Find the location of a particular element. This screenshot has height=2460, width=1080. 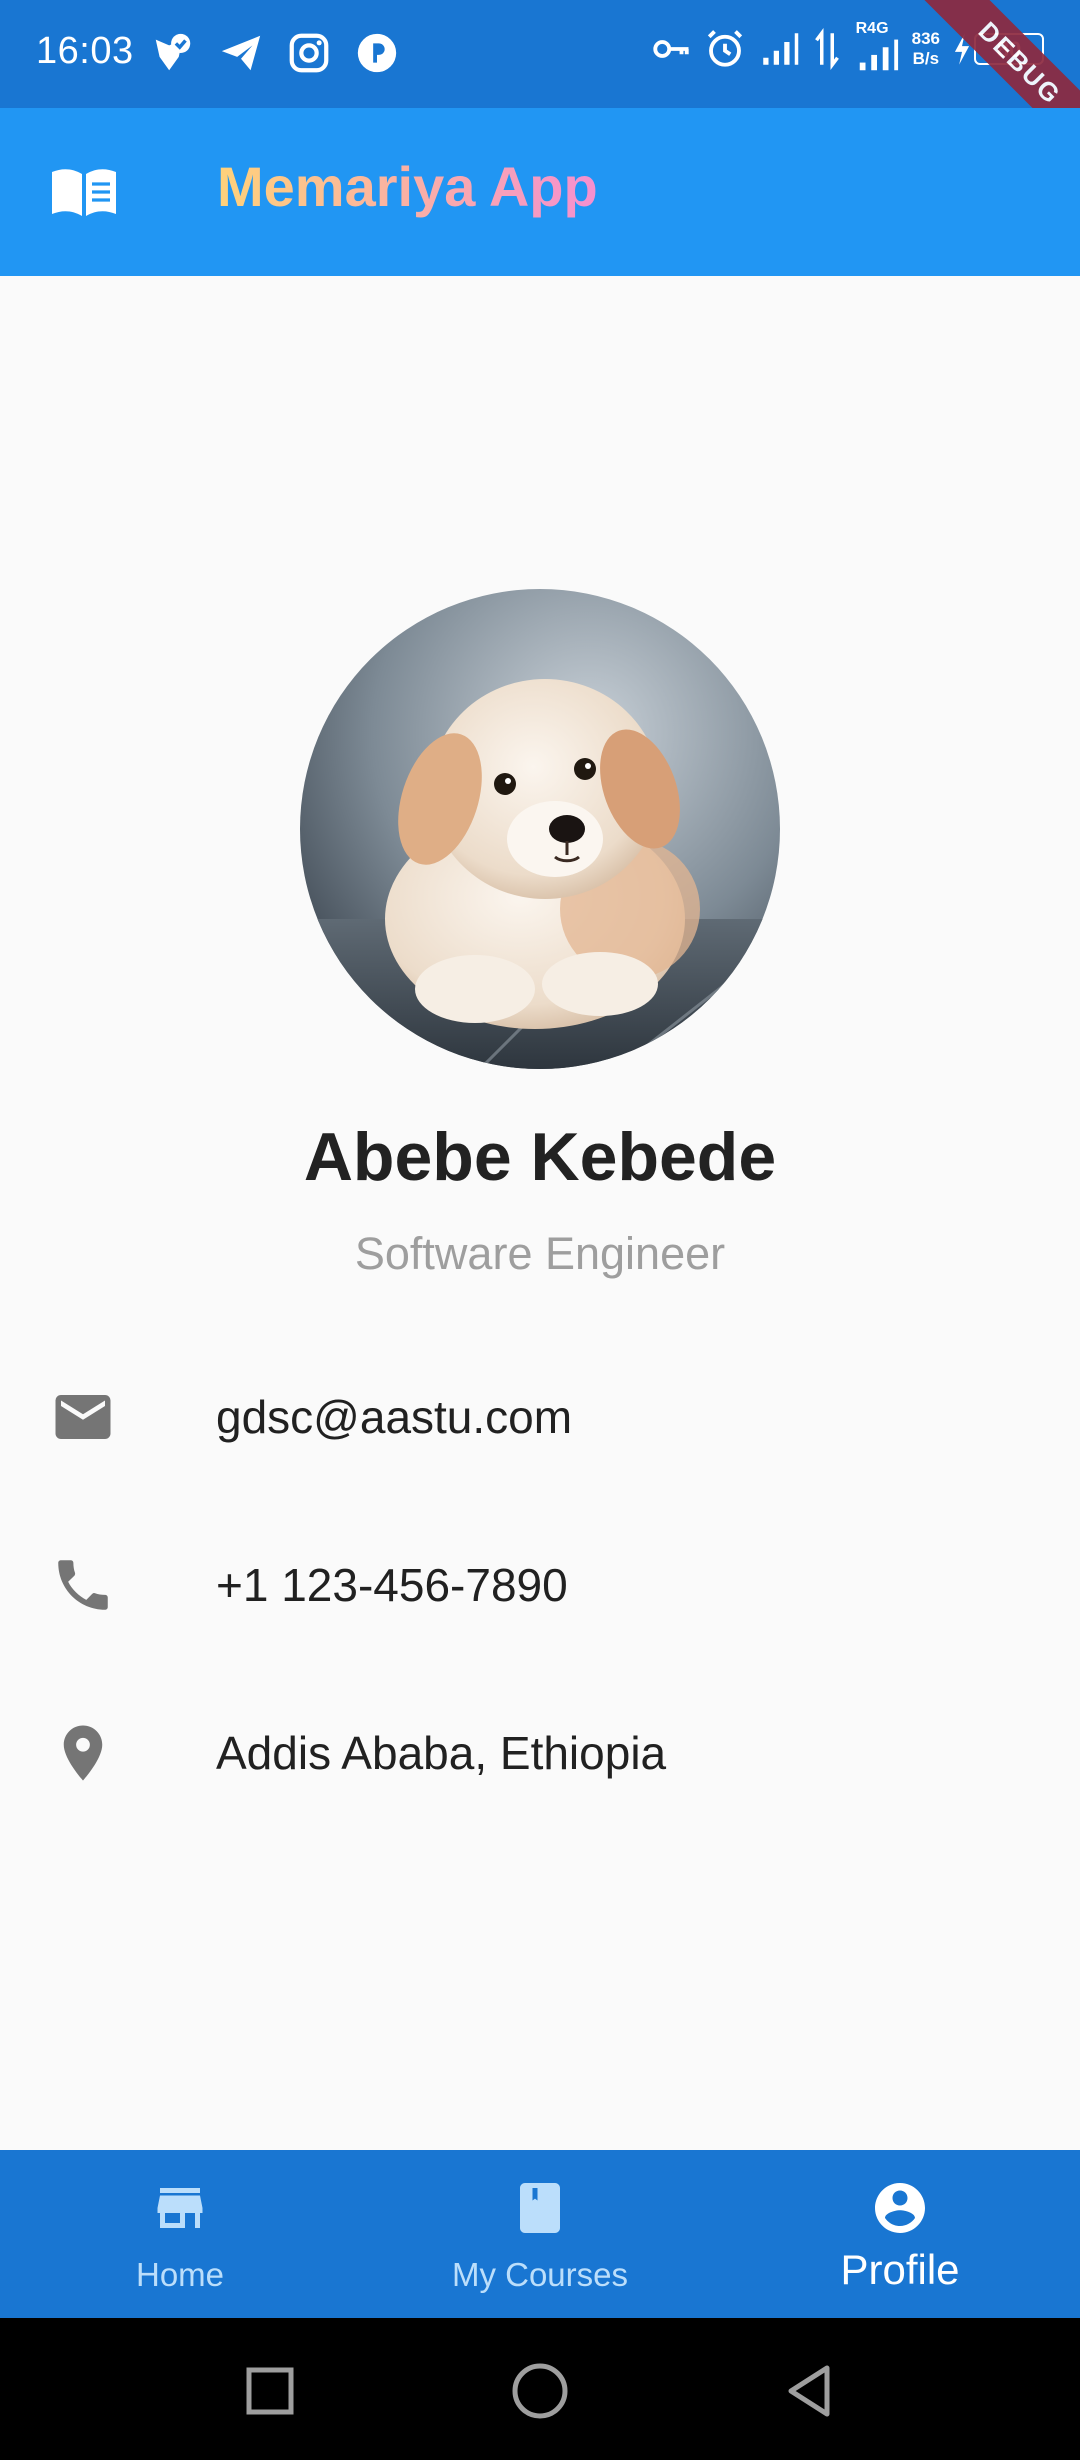

phone-icon is located at coordinates (83, 1585).